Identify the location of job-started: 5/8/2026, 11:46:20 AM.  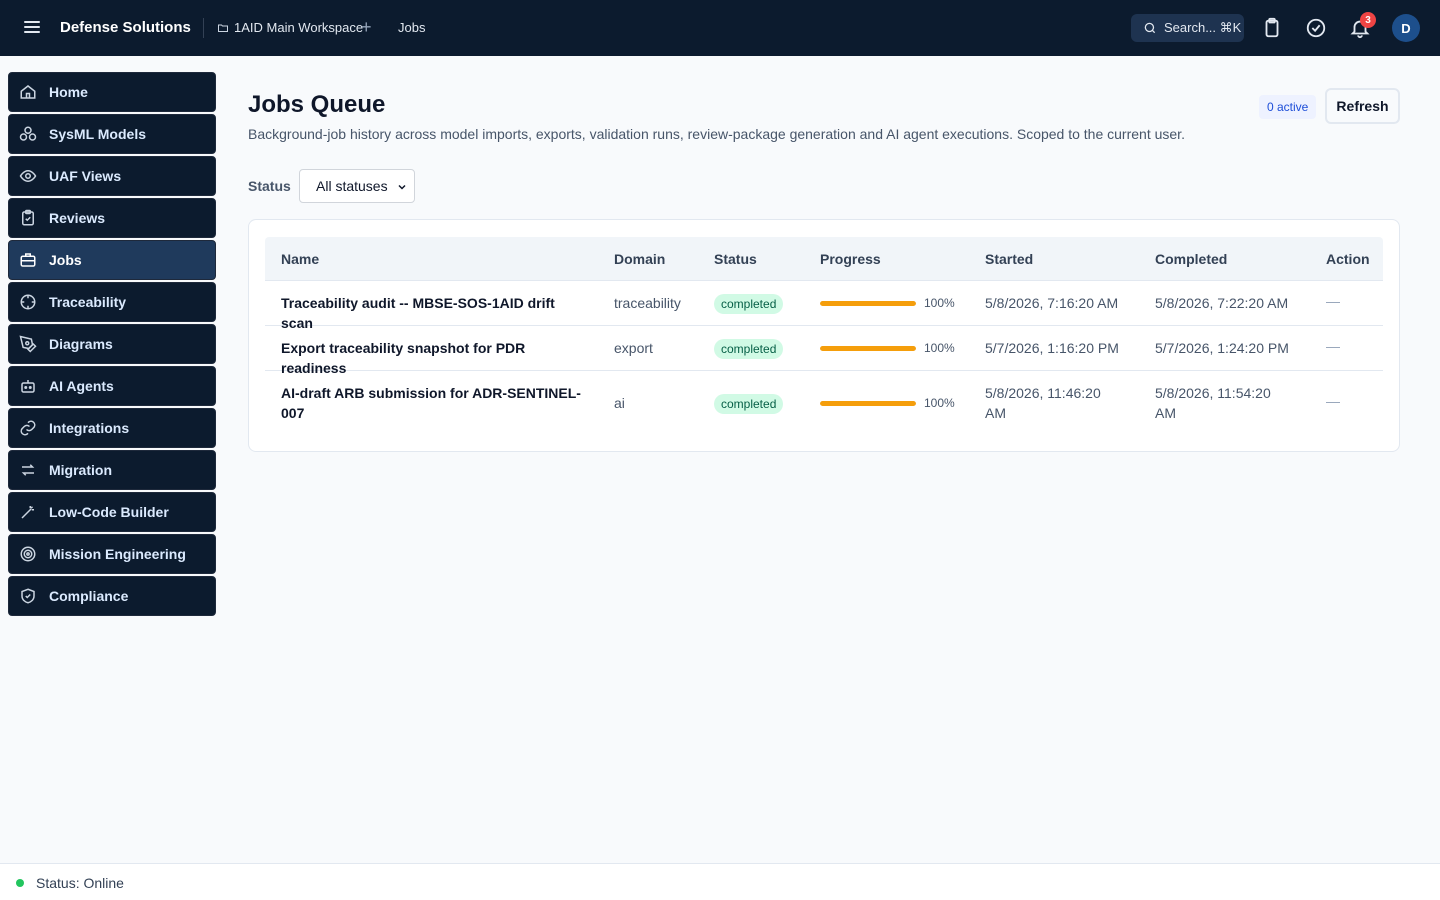
(1043, 403).